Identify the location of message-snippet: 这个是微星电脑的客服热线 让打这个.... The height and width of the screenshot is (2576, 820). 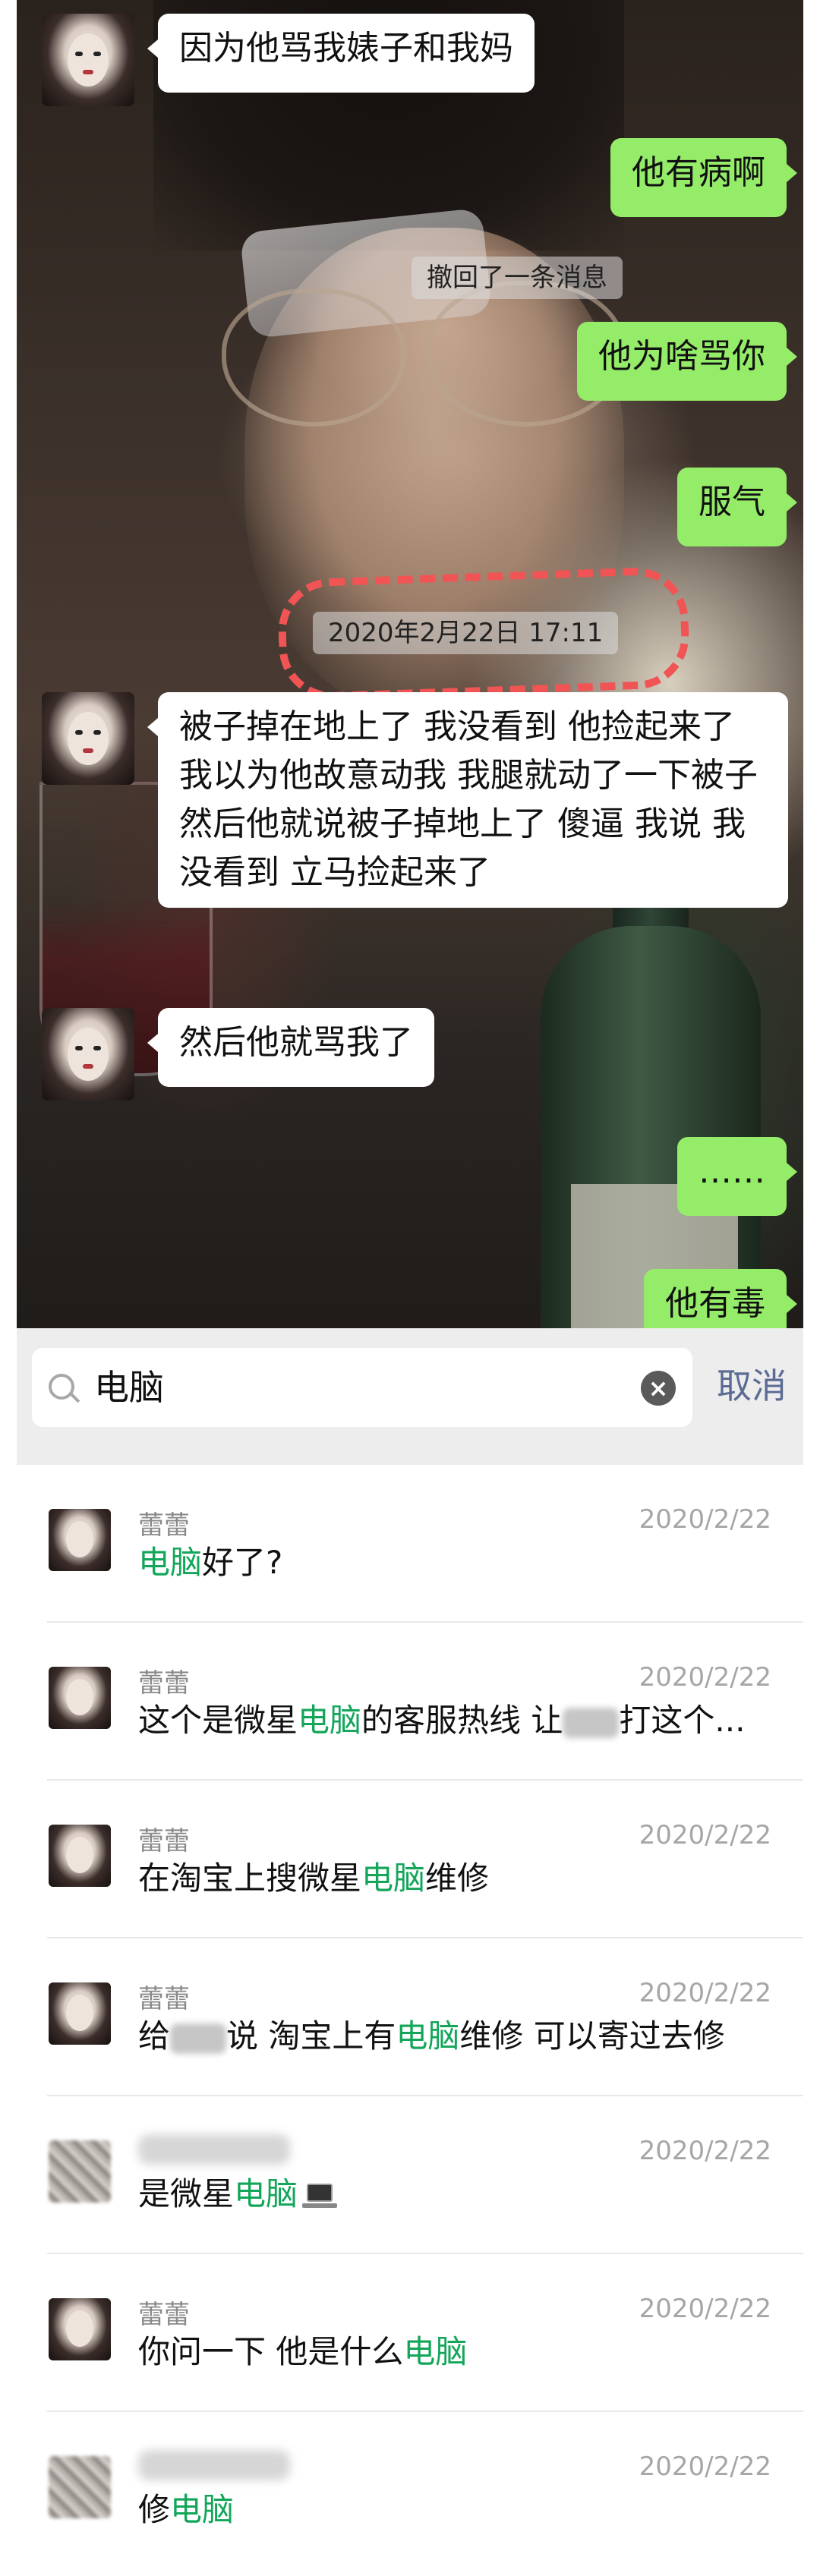
(442, 1720).